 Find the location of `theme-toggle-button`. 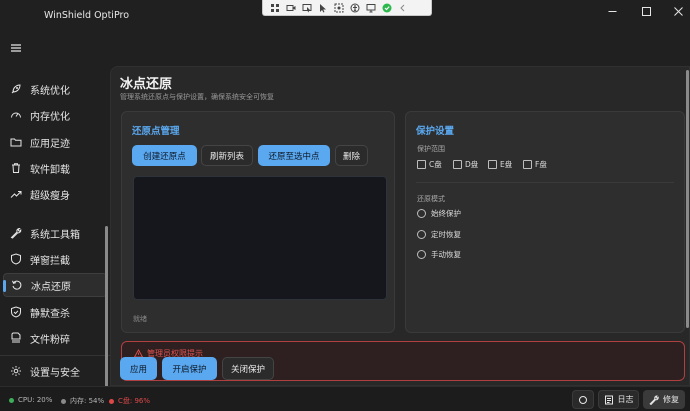

theme-toggle-button is located at coordinates (583, 399).